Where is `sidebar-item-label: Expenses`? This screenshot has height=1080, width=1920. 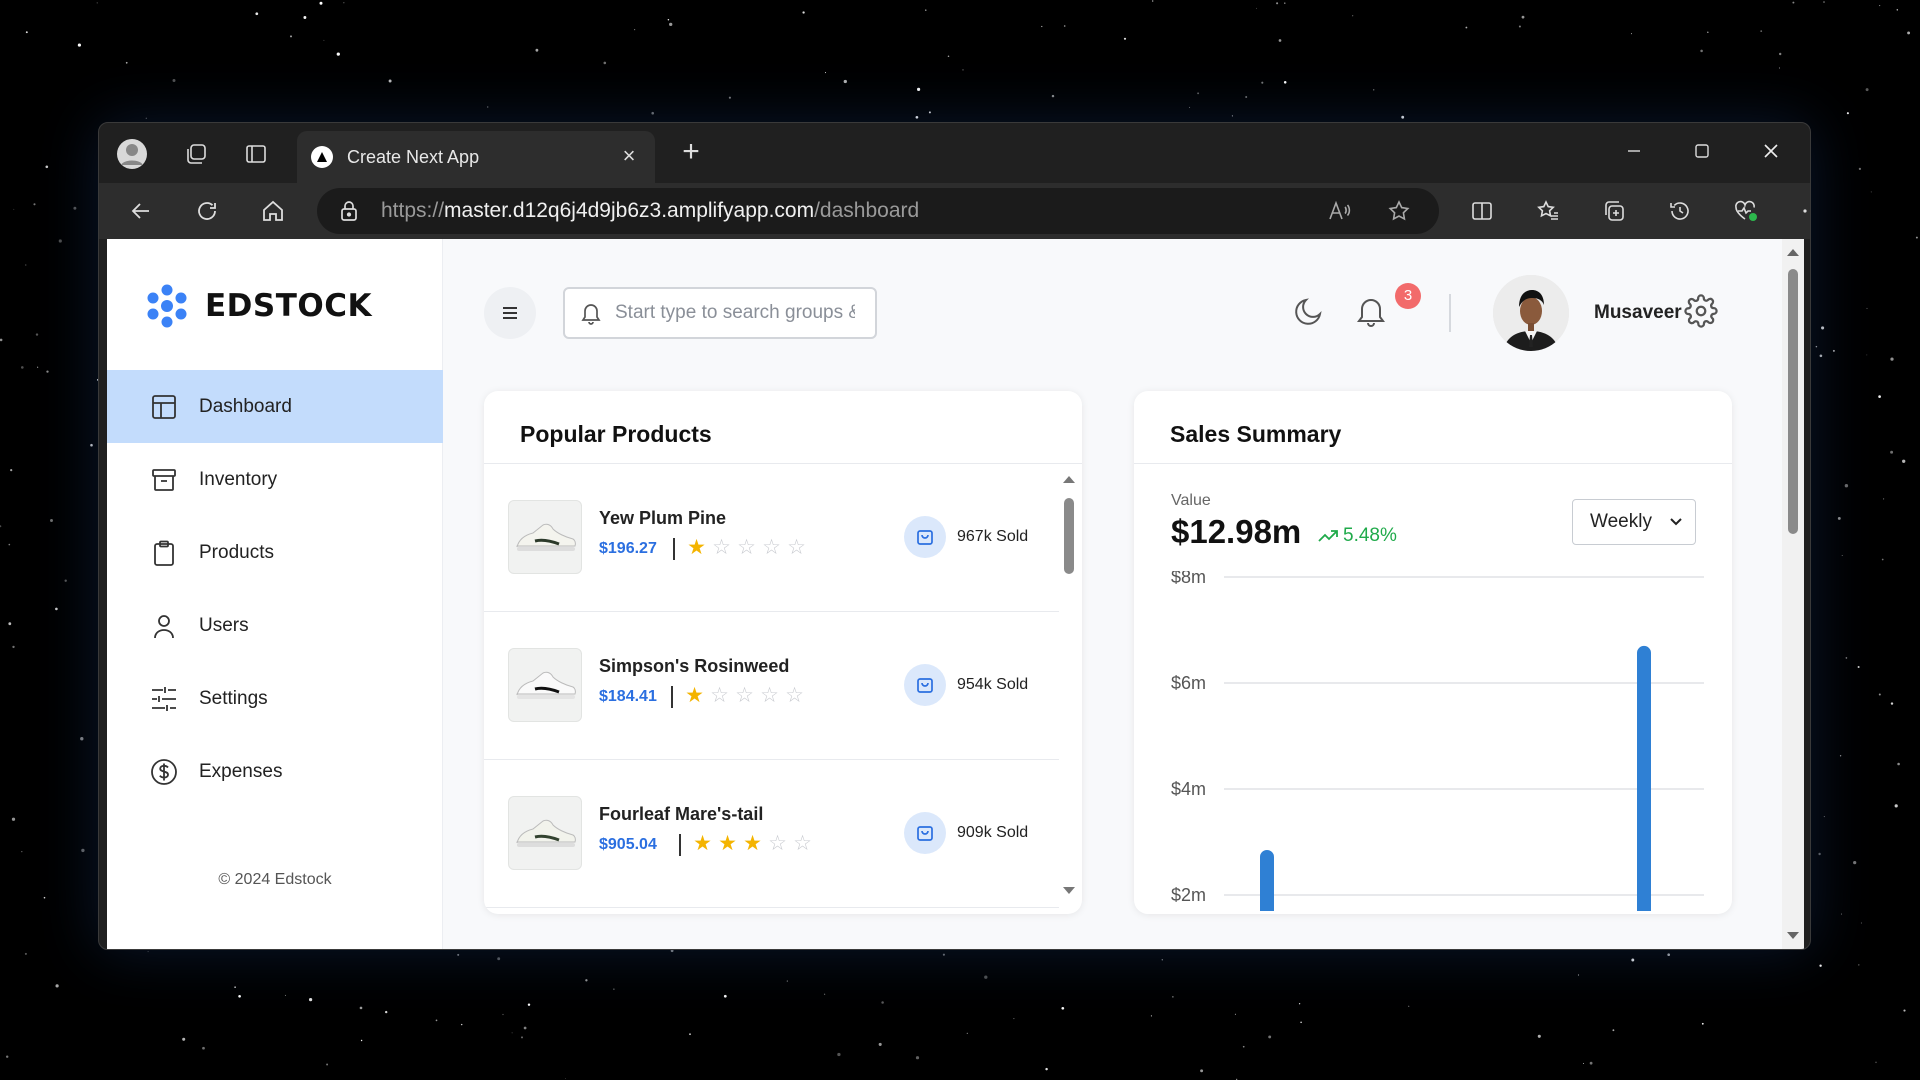
sidebar-item-label: Expenses is located at coordinates (241, 771).